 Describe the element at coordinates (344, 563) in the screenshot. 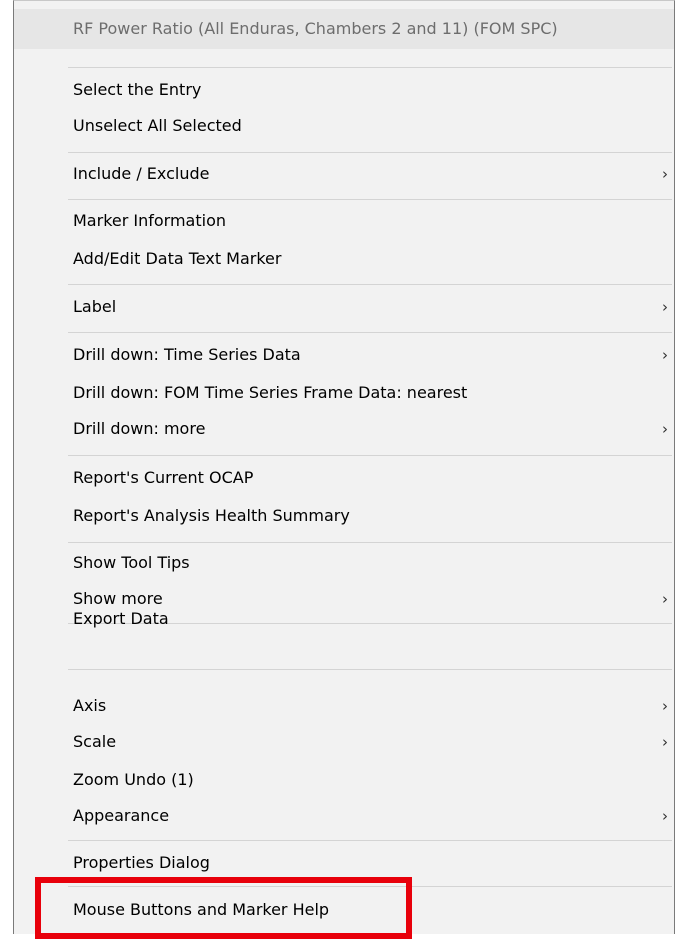

I see `menu-item-show-tool-tips: Show Tool Tips` at that location.